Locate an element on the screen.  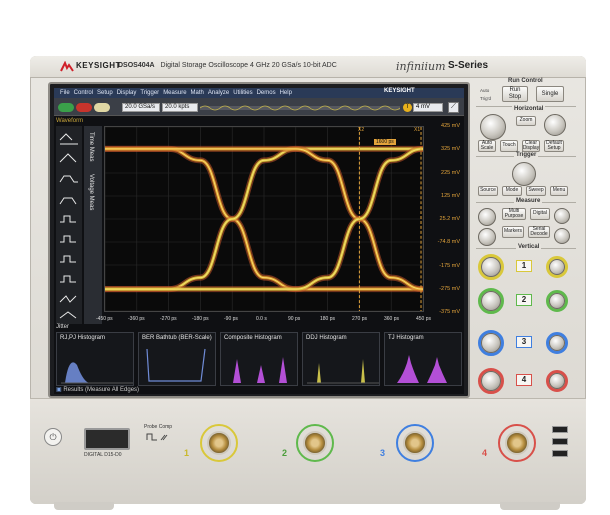
tab-time-meas: Time Meas is located at coordinates (91, 146).